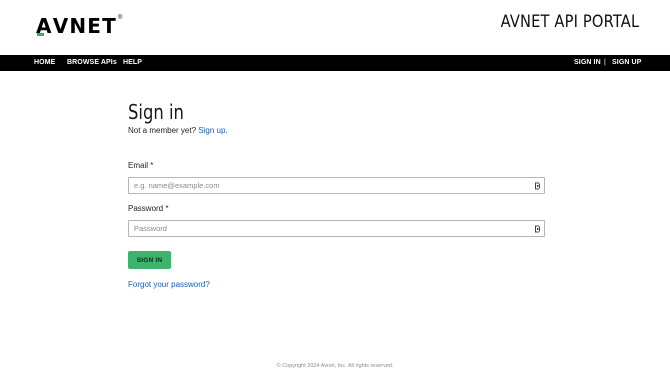  Describe the element at coordinates (326, 185) in the screenshot. I see `email-field` at that location.